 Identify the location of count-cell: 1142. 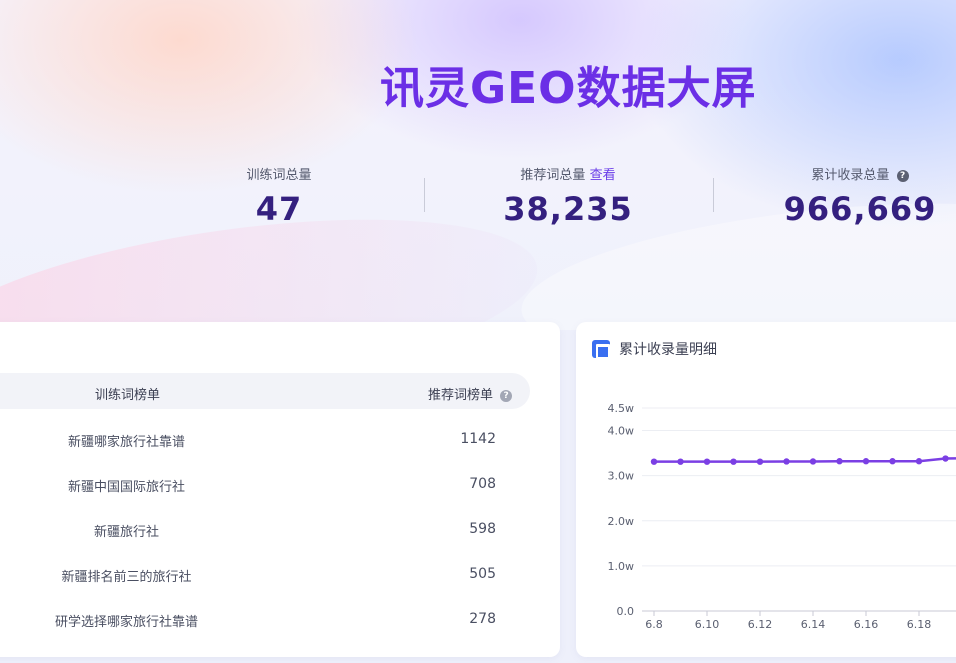
(478, 439).